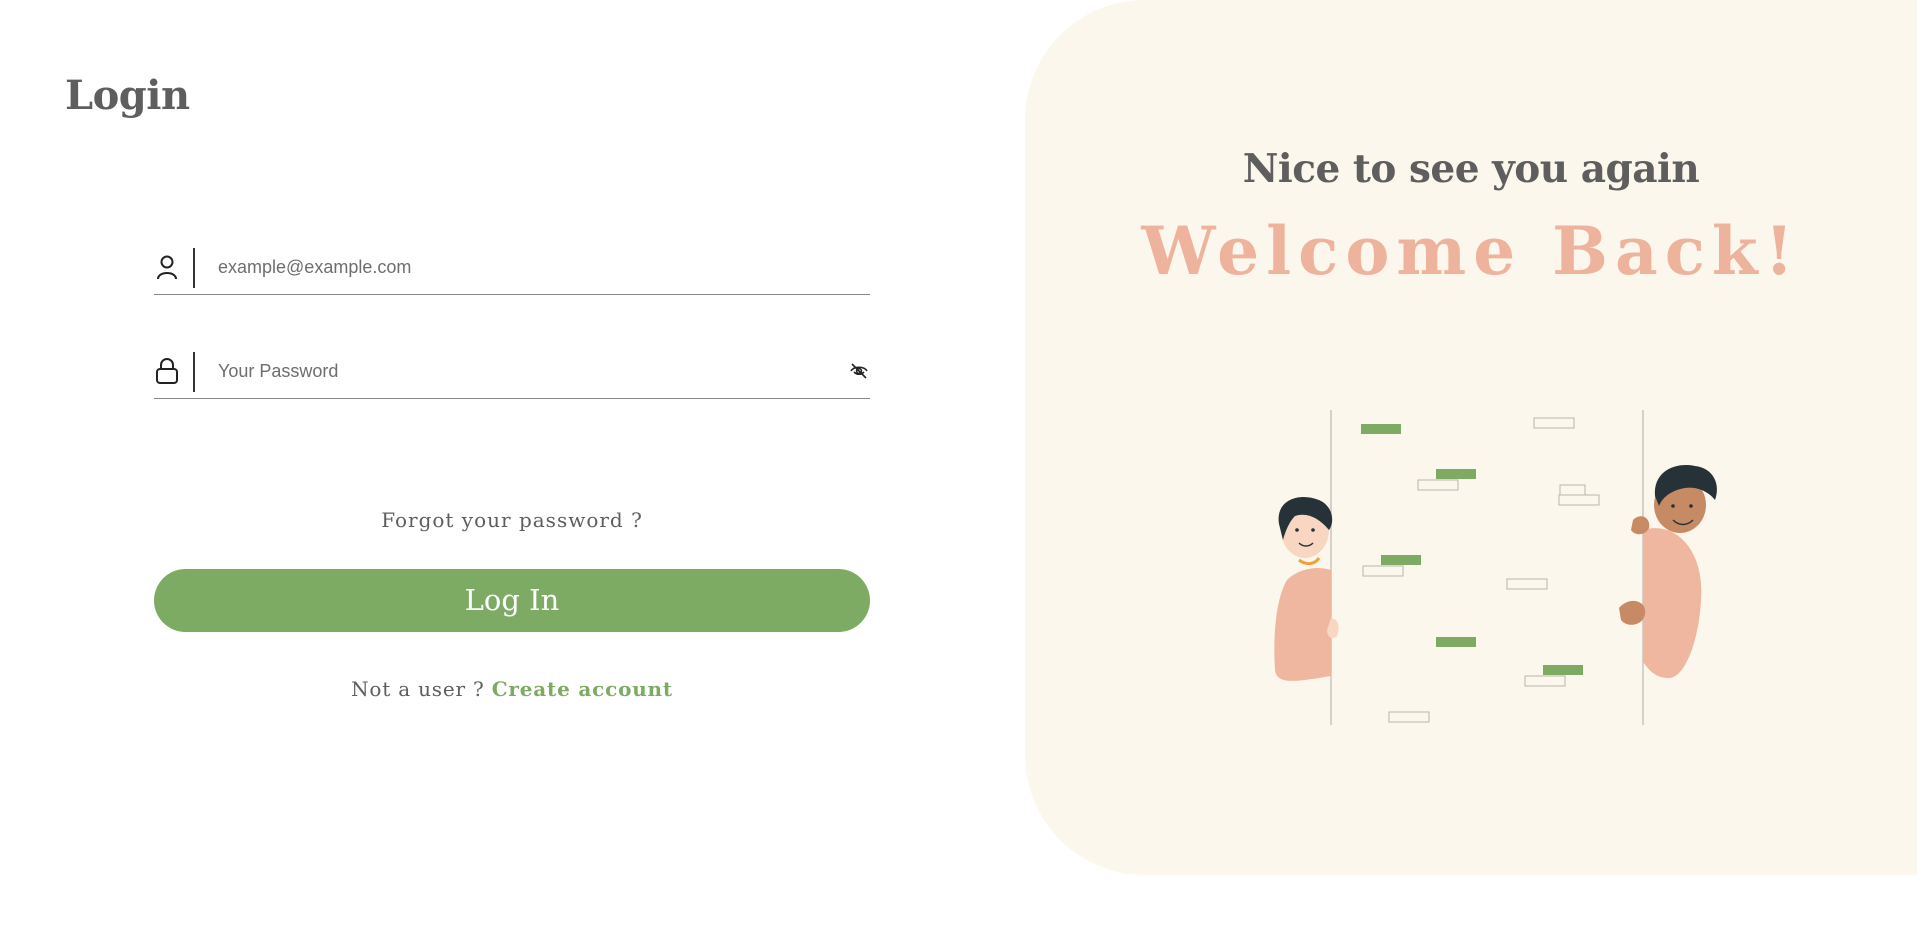 The height and width of the screenshot is (942, 1917). What do you see at coordinates (512, 600) in the screenshot?
I see `login-button: Log In` at bounding box center [512, 600].